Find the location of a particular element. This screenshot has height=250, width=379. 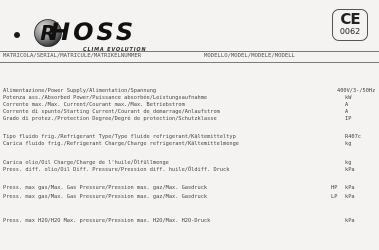

spec-row-refrigerant-charge-unit: kg is located at coordinates (348, 144).